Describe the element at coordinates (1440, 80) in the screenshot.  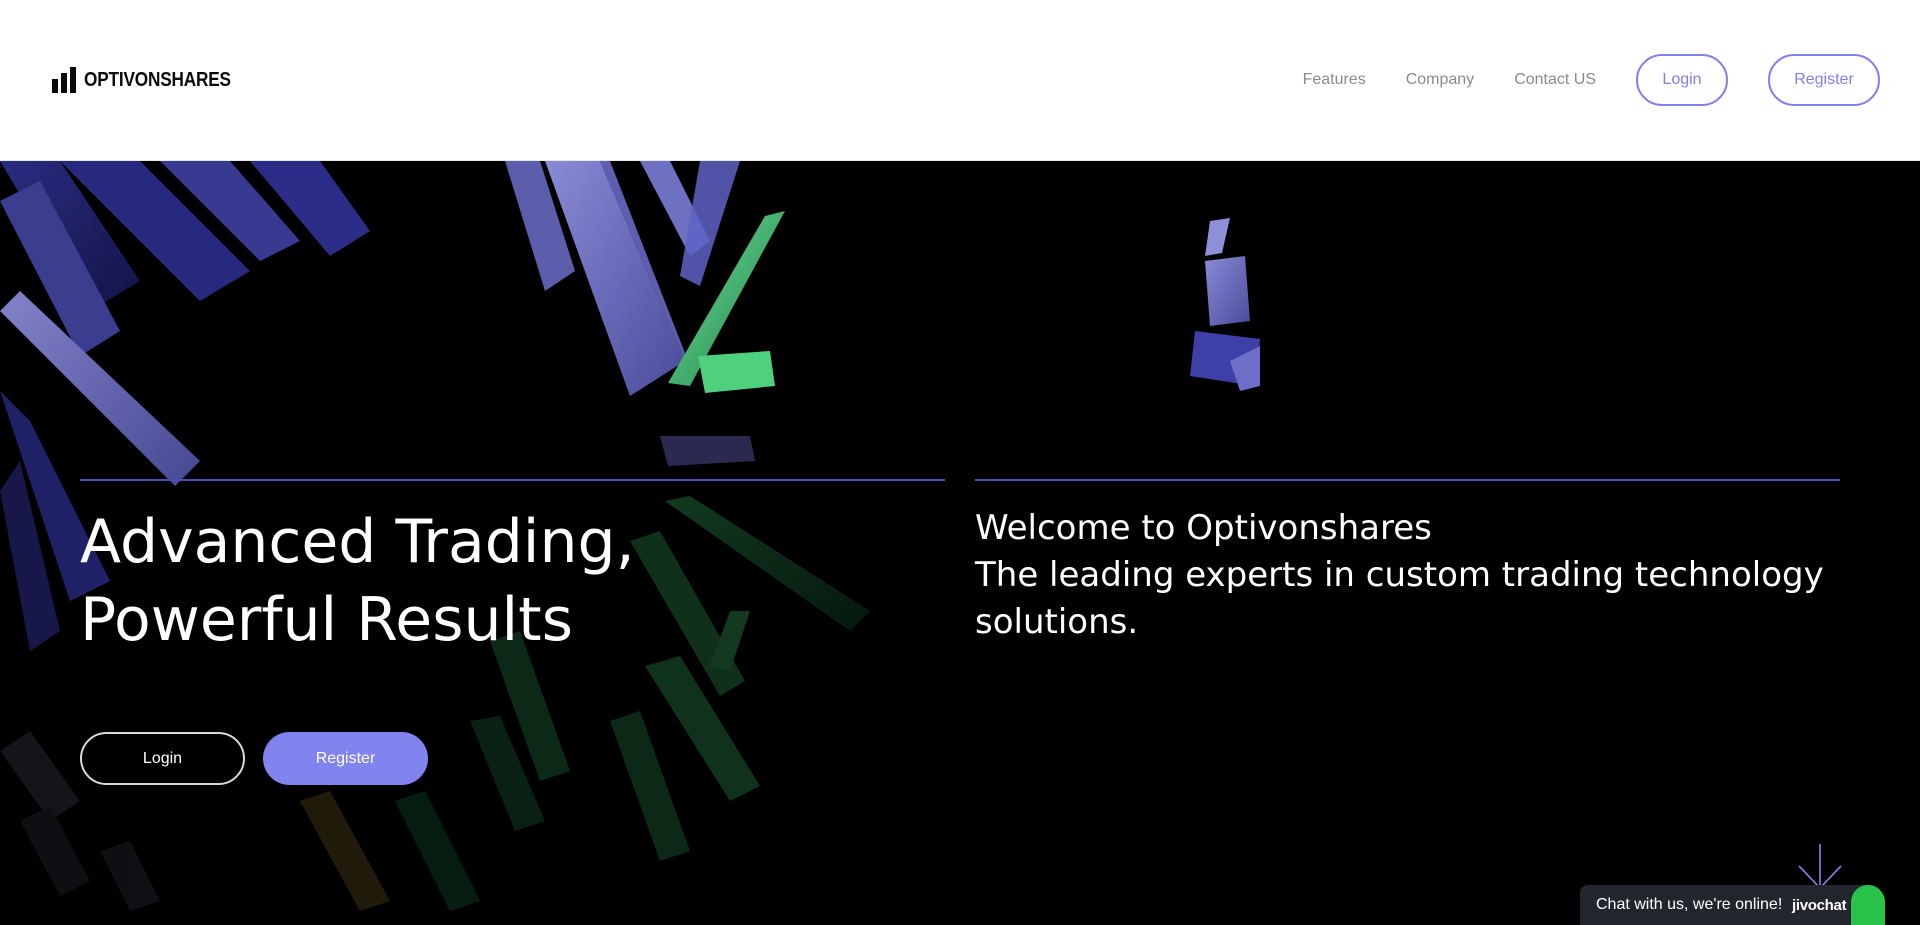
I see `nav-link-company: Company` at that location.